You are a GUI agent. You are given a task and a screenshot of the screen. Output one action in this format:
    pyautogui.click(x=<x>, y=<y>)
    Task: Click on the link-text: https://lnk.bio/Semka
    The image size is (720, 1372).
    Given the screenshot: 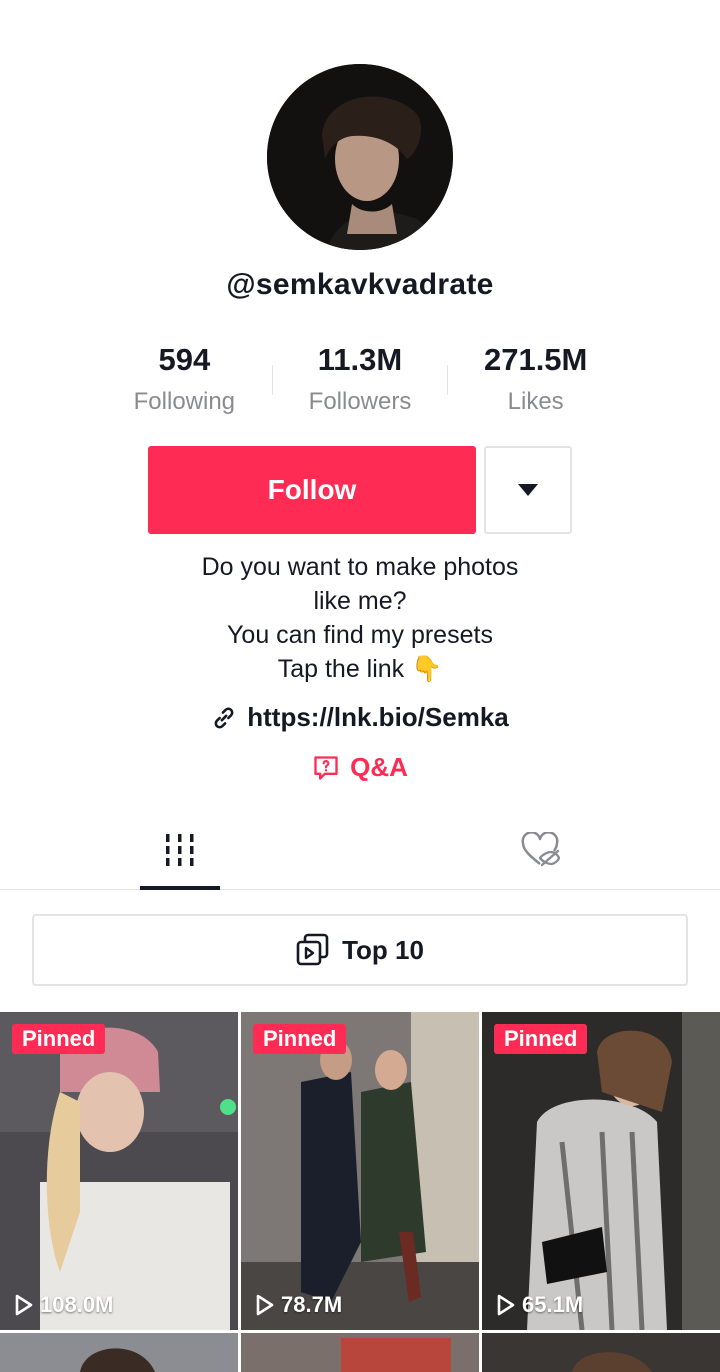 What is the action you would take?
    pyautogui.click(x=378, y=717)
    